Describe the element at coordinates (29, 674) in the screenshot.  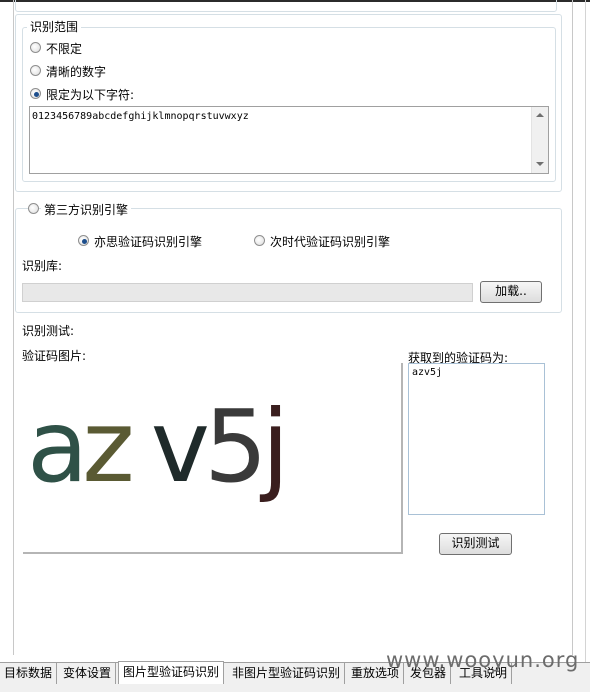
I see `tab-target-data: 目标数据` at that location.